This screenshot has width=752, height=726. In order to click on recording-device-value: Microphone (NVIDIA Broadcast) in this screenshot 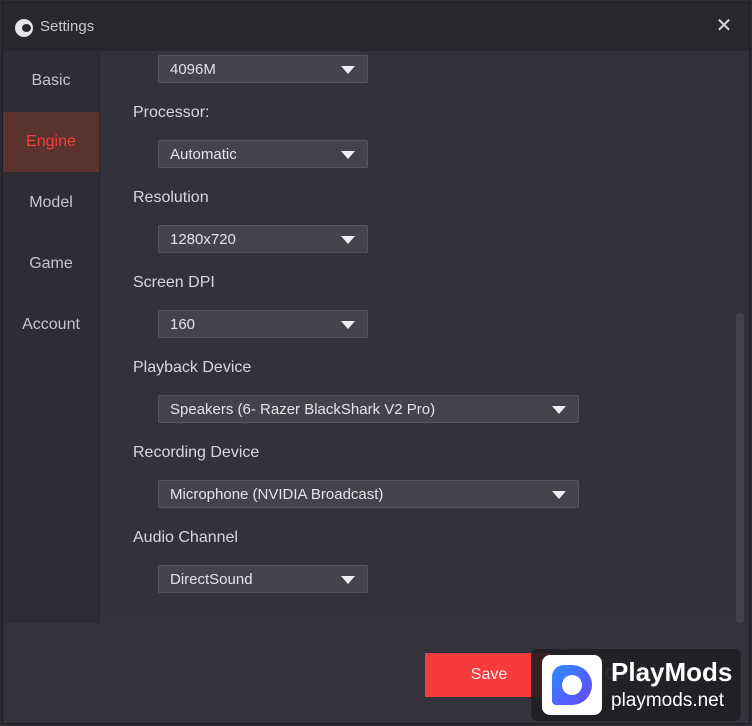, I will do `click(277, 494)`.